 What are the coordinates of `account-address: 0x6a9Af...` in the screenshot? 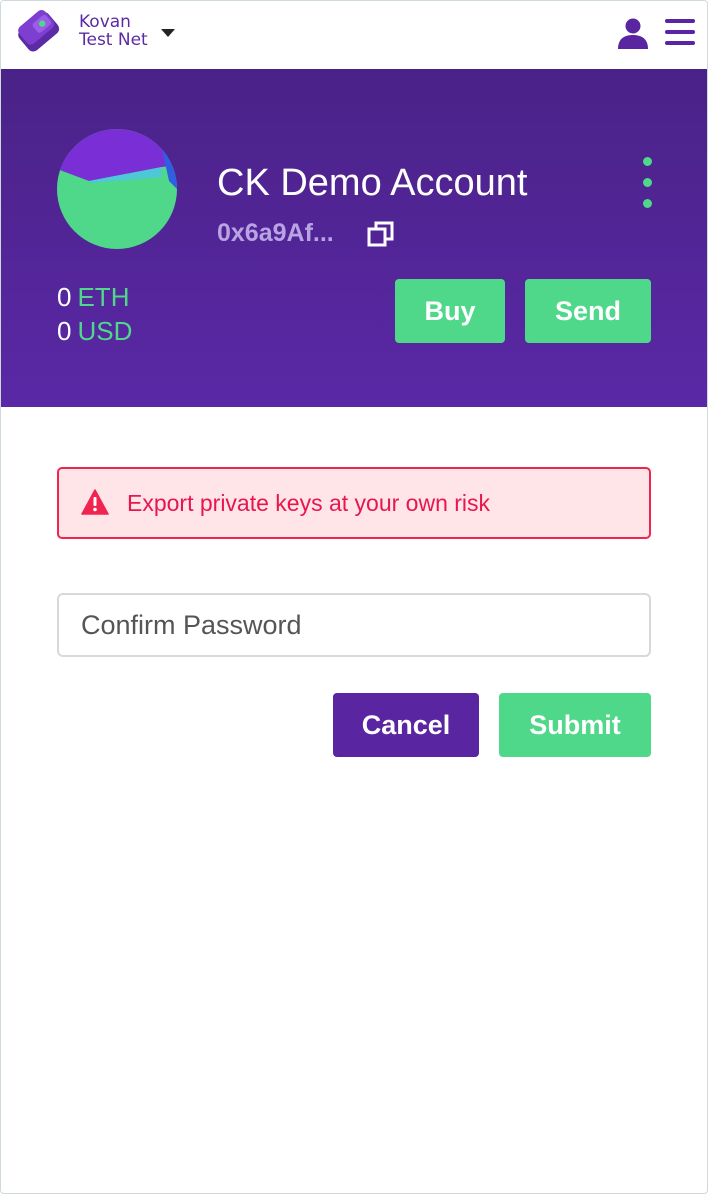 It's located at (275, 233).